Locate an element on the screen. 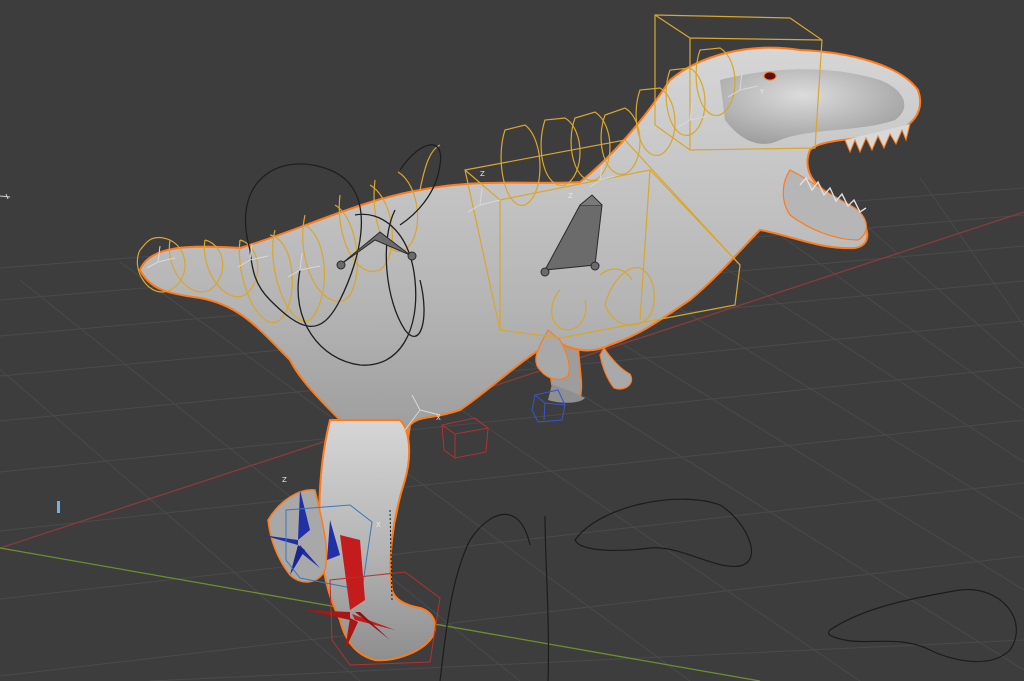 This screenshot has width=1024, height=681. gizmo-label-y: Y is located at coordinates (762, 92).